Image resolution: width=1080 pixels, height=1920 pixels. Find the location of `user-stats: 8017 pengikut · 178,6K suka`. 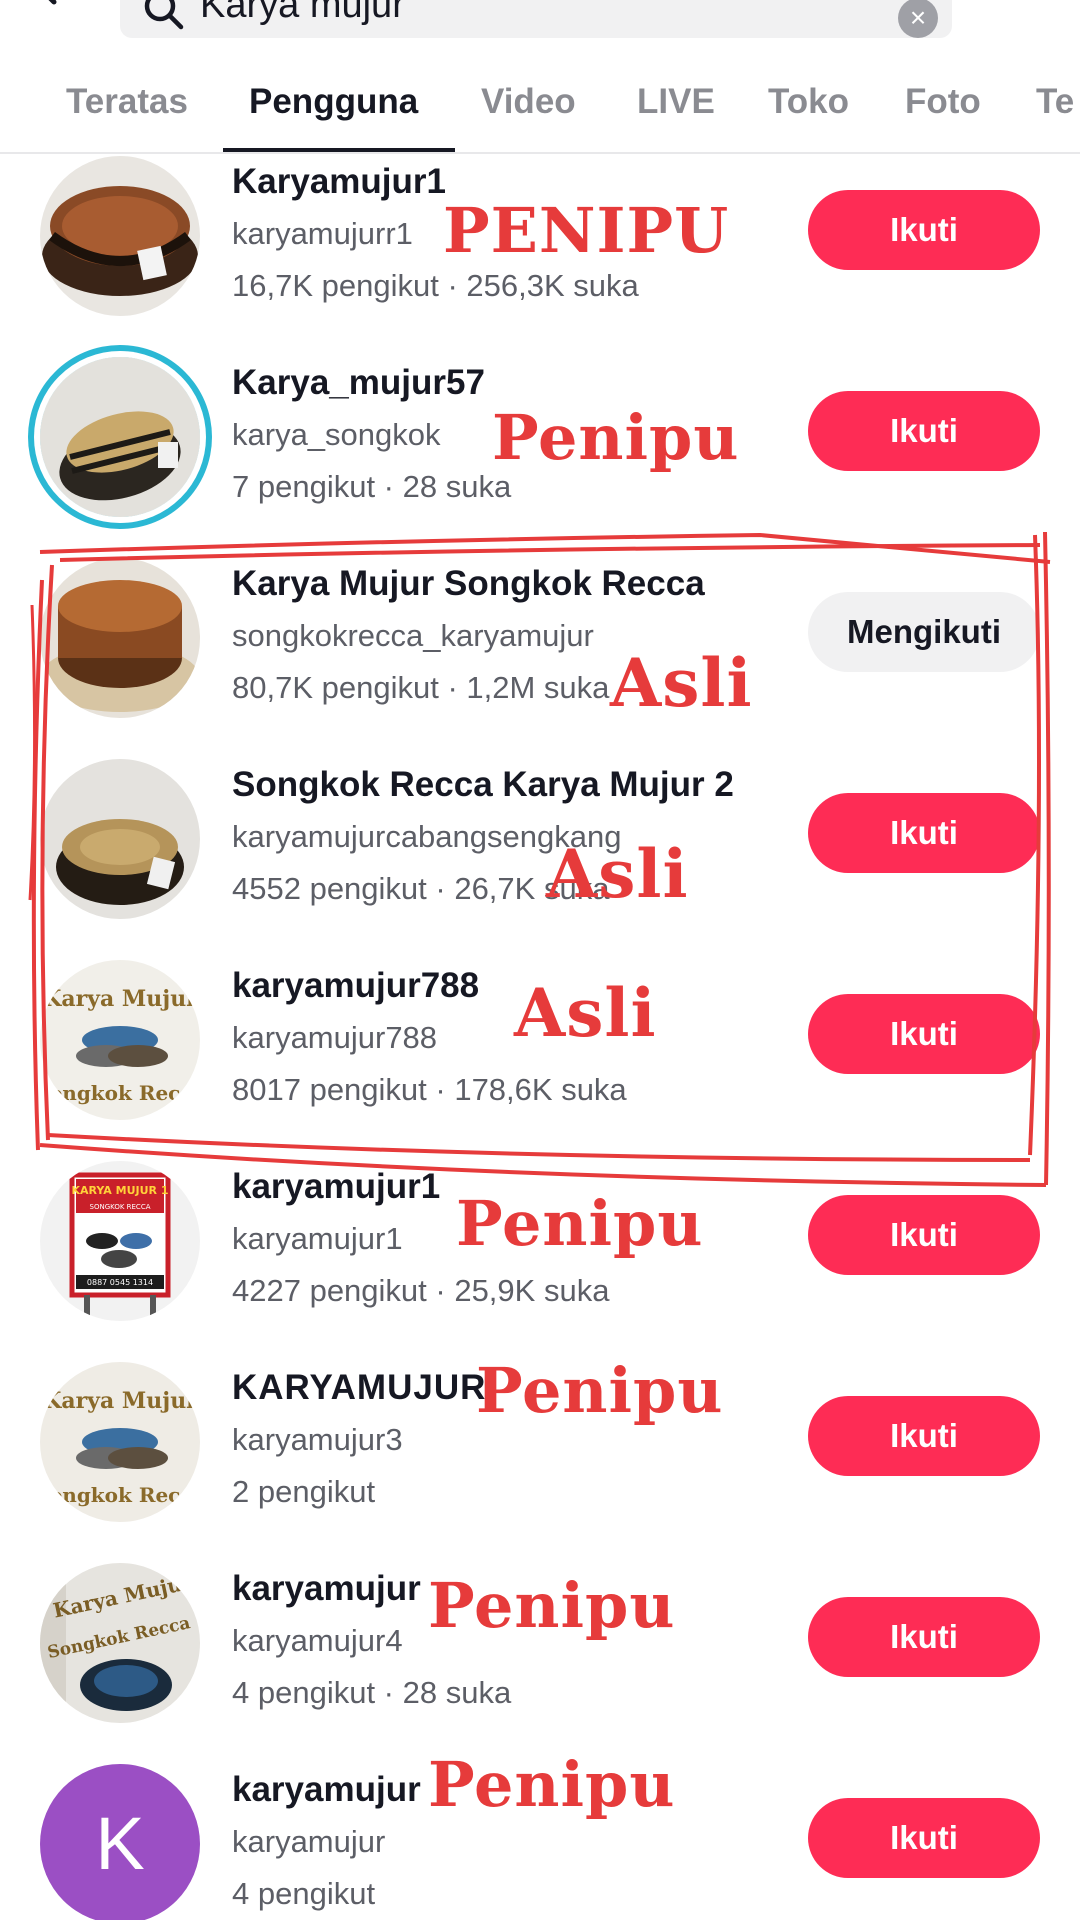

user-stats: 8017 pengikut · 178,6K suka is located at coordinates (429, 1089).